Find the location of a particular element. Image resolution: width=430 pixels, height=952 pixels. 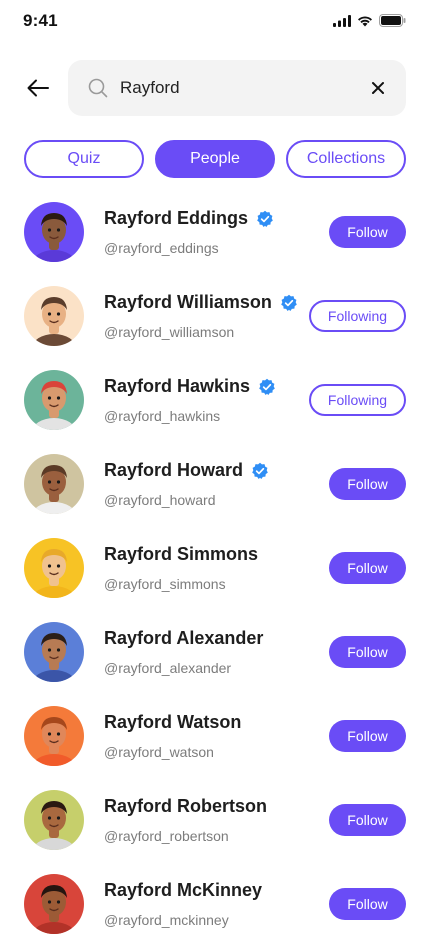

person-handle: @rayford_robertson is located at coordinates (166, 836).